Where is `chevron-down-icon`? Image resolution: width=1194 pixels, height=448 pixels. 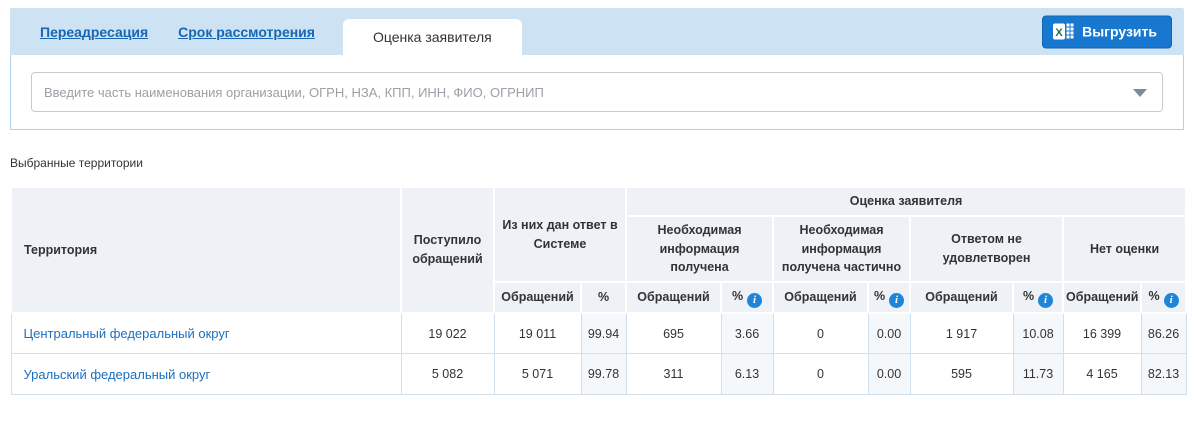
chevron-down-icon is located at coordinates (1140, 93).